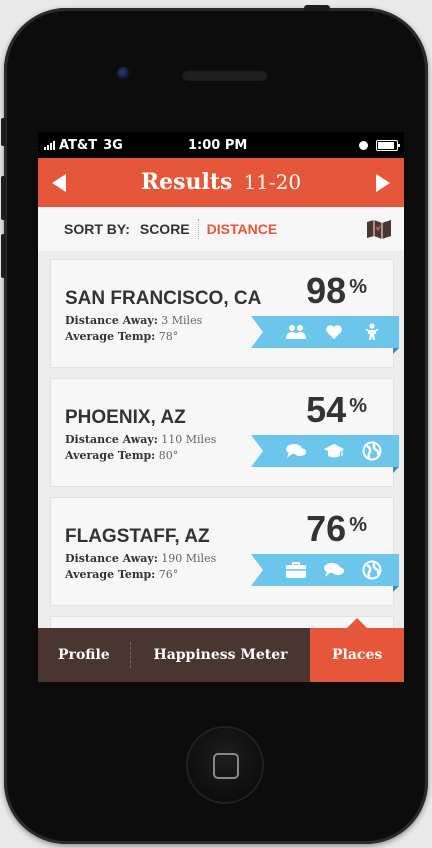 The image size is (432, 848). What do you see at coordinates (189, 558) in the screenshot?
I see `distance-value: 190 Miles` at bounding box center [189, 558].